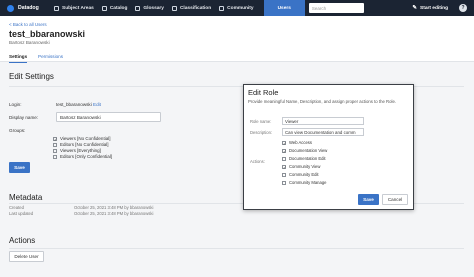 This screenshot has height=277, width=474. What do you see at coordinates (24, 117) in the screenshot?
I see `display-name-label: Display name:` at bounding box center [24, 117].